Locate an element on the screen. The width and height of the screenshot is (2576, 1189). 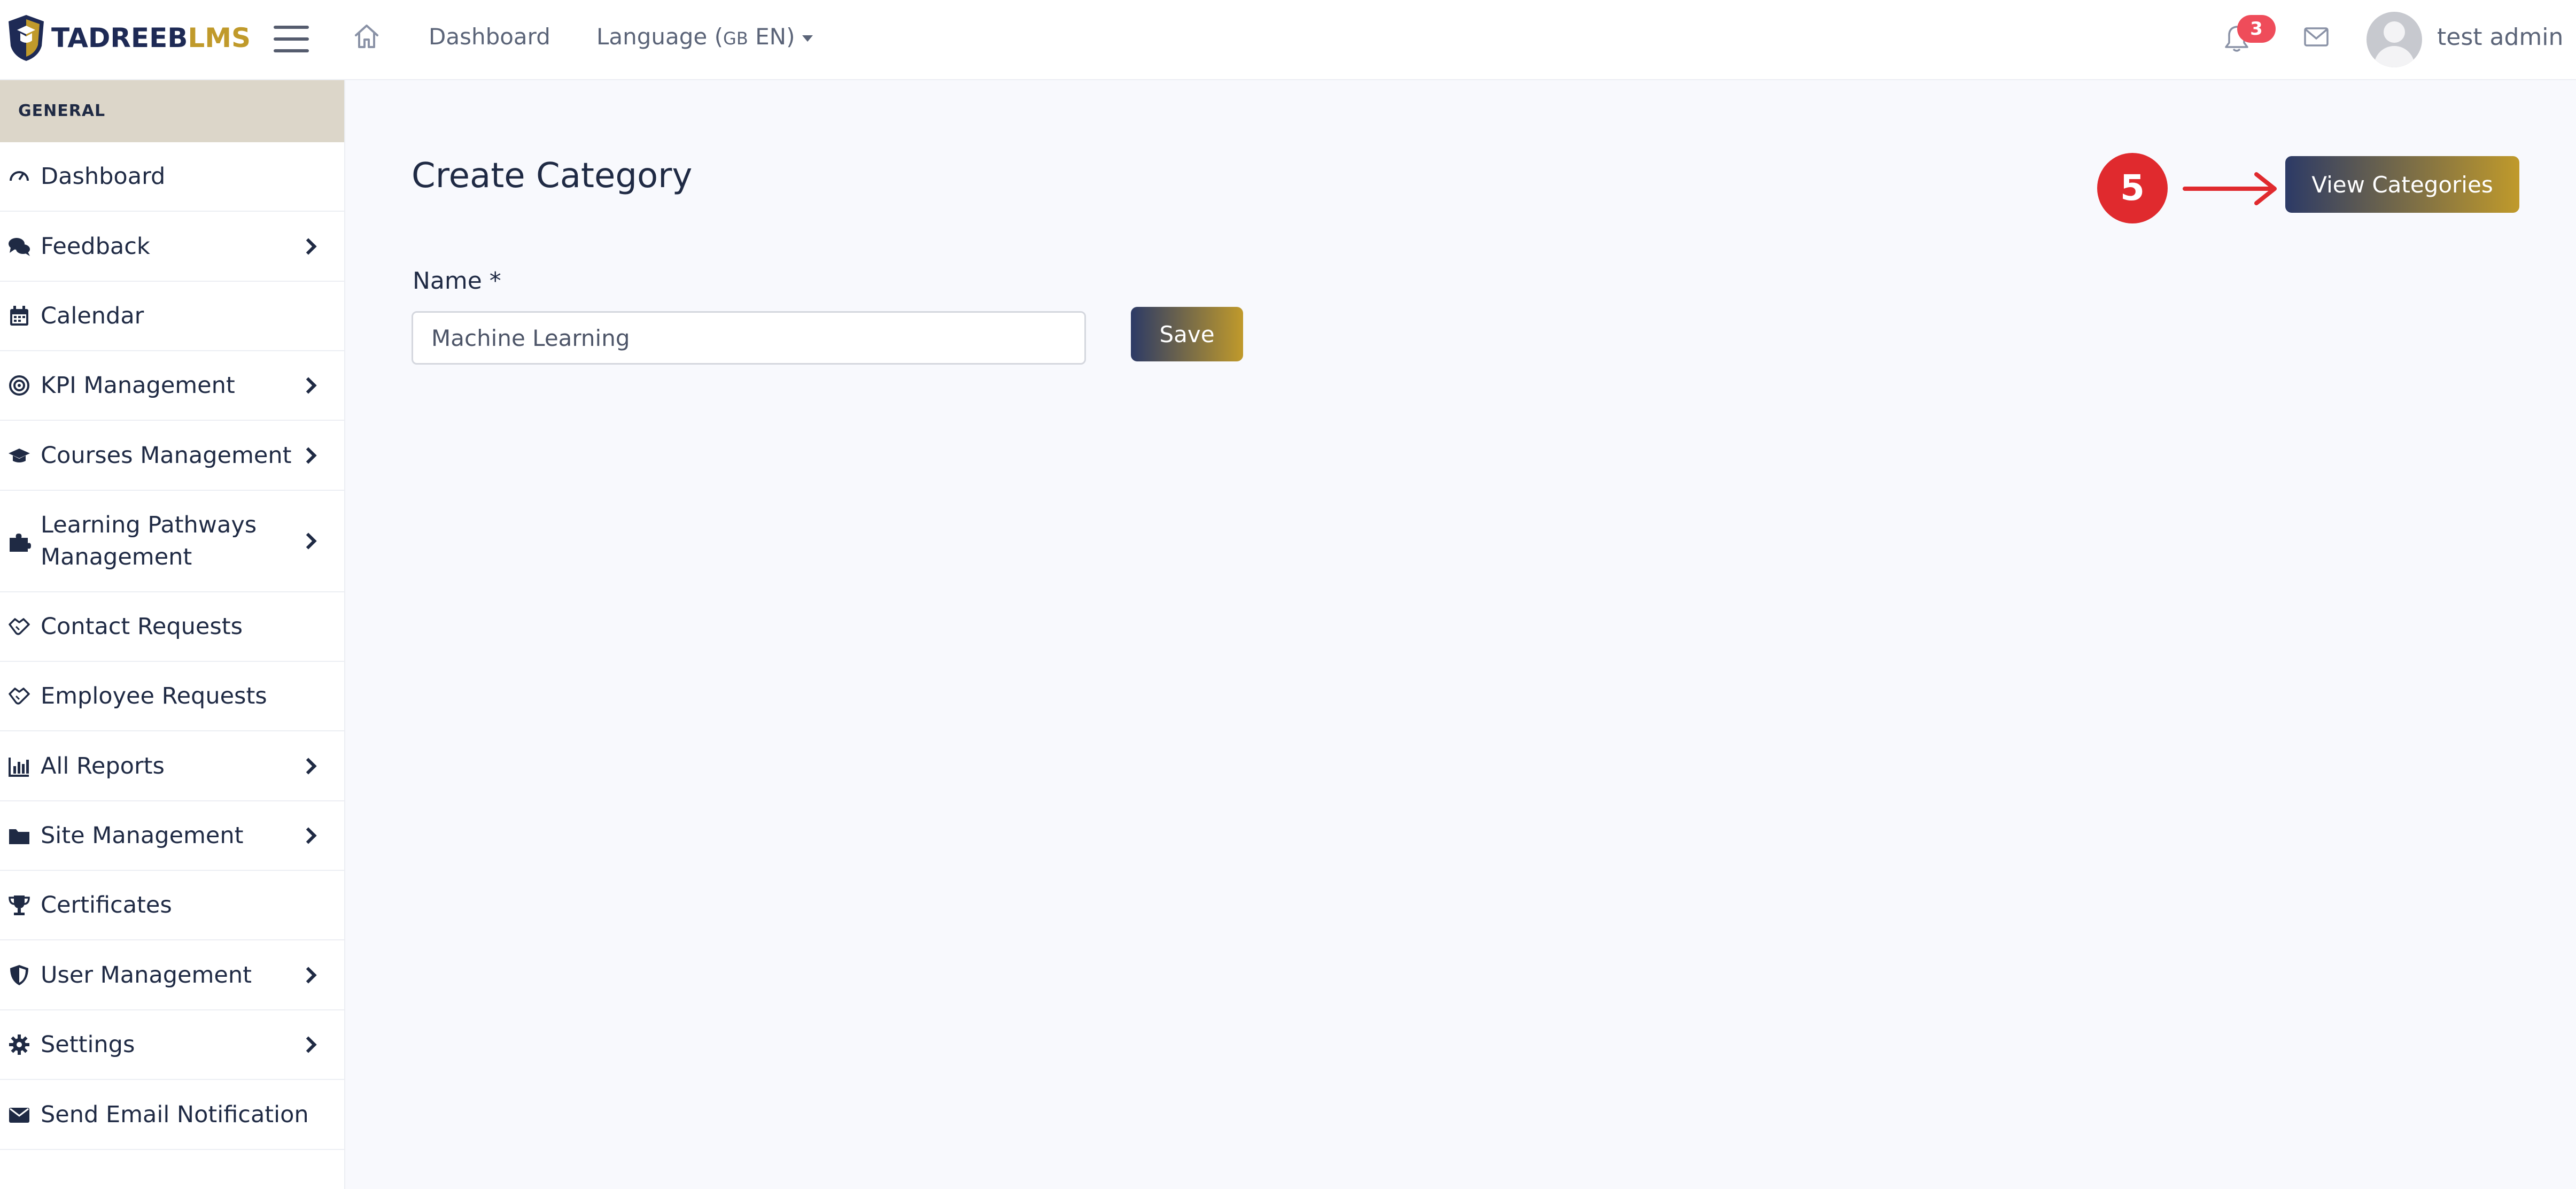
language-flag: GB is located at coordinates (735, 38).